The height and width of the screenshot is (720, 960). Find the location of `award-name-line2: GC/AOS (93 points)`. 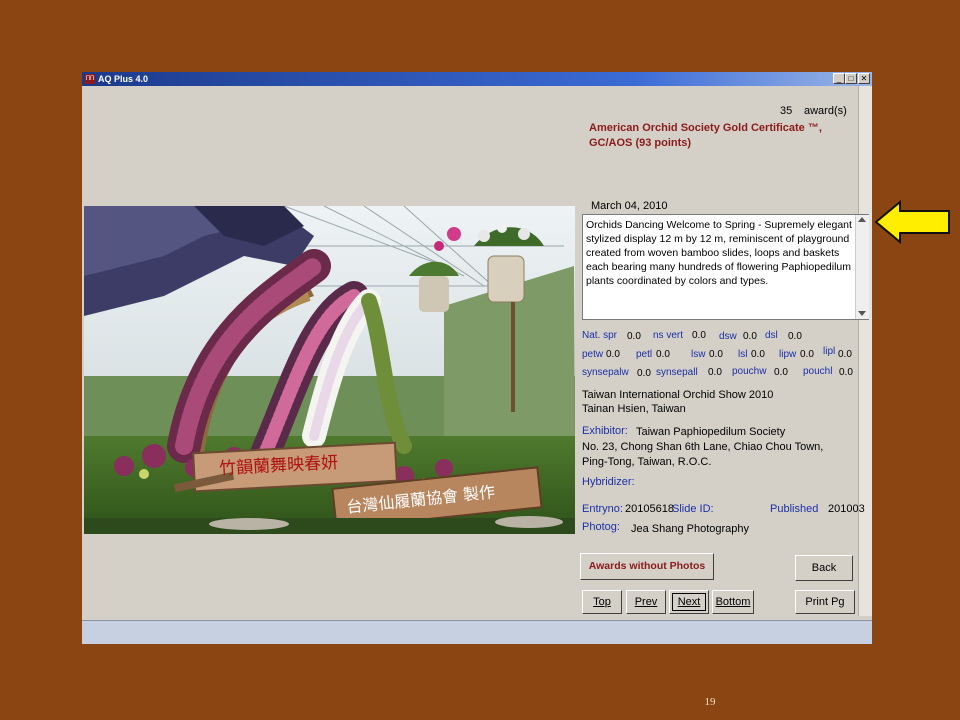

award-name-line2: GC/AOS (93 points) is located at coordinates (640, 143).